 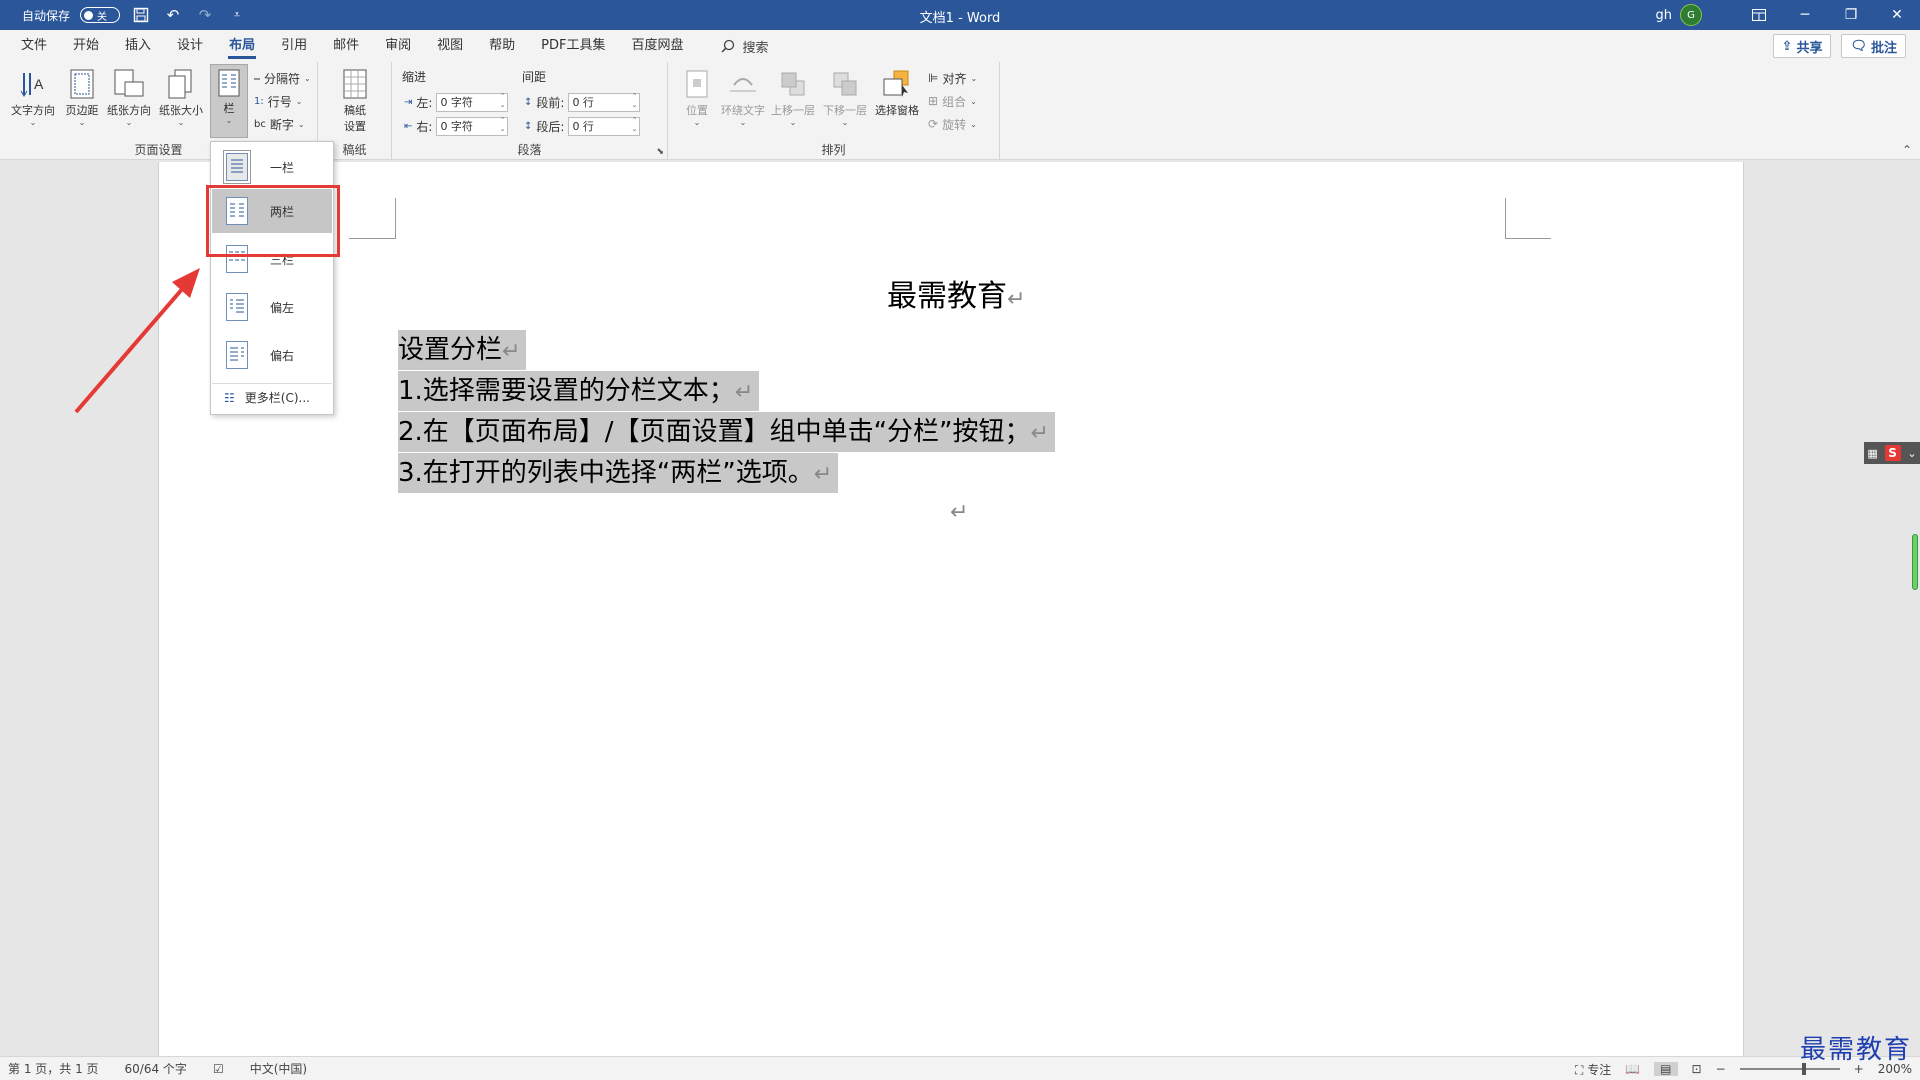 What do you see at coordinates (845, 110) in the screenshot?
I see `send-backward-label: 下移一层` at bounding box center [845, 110].